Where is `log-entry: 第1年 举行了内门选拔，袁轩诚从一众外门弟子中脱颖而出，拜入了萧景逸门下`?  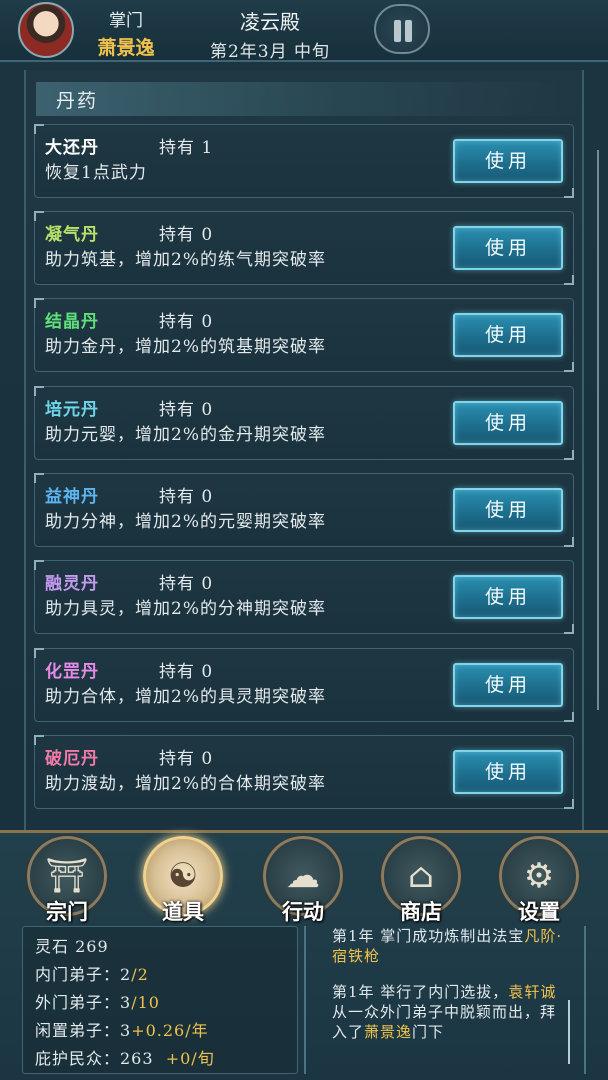 log-entry: 第1年 举行了内门选拔，袁轩诚从一众外门弟子中脱颖而出，拜入了萧景逸门下 is located at coordinates (444, 1012).